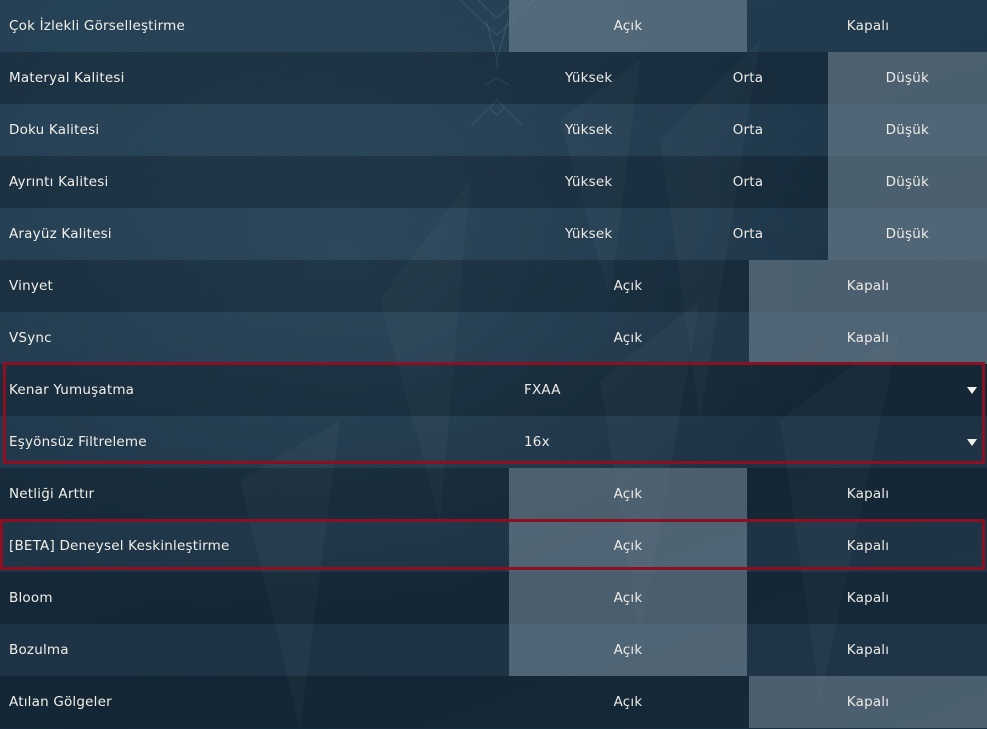  Describe the element at coordinates (748, 442) in the screenshot. I see `anisotropic-filtering-dropdown: 16x` at that location.